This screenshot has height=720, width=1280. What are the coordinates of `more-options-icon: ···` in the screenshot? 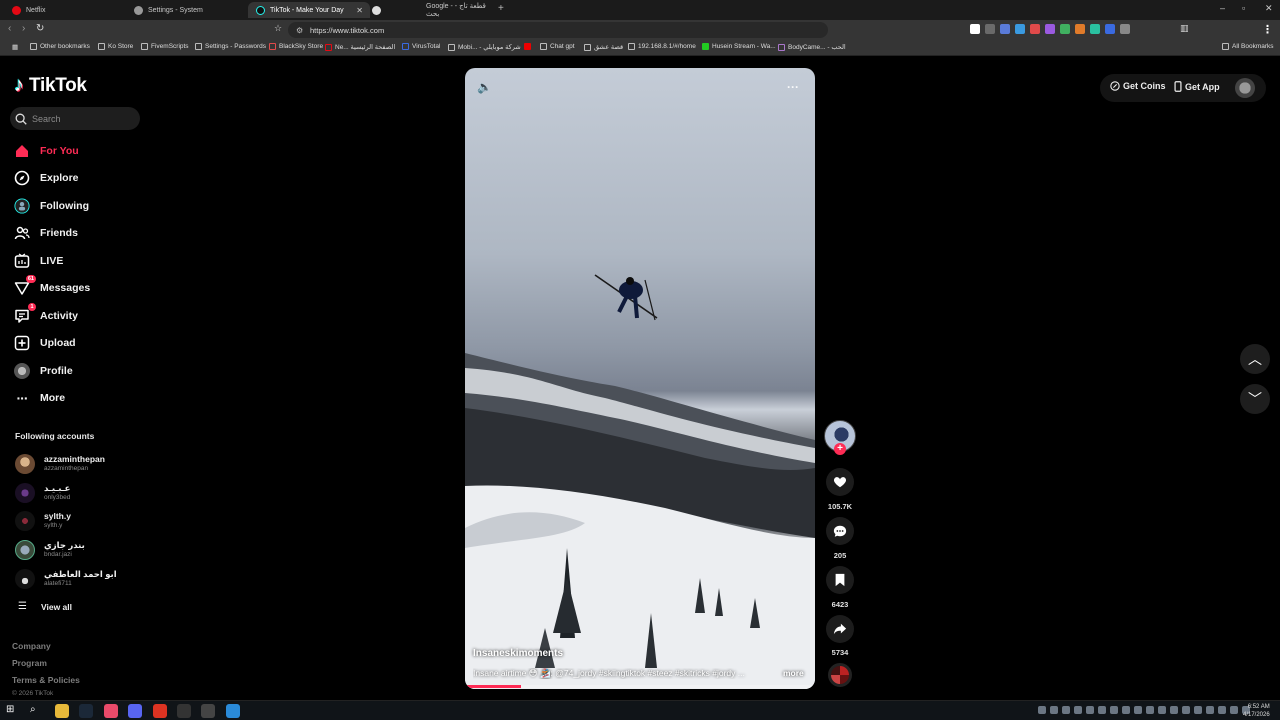 It's located at (793, 87).